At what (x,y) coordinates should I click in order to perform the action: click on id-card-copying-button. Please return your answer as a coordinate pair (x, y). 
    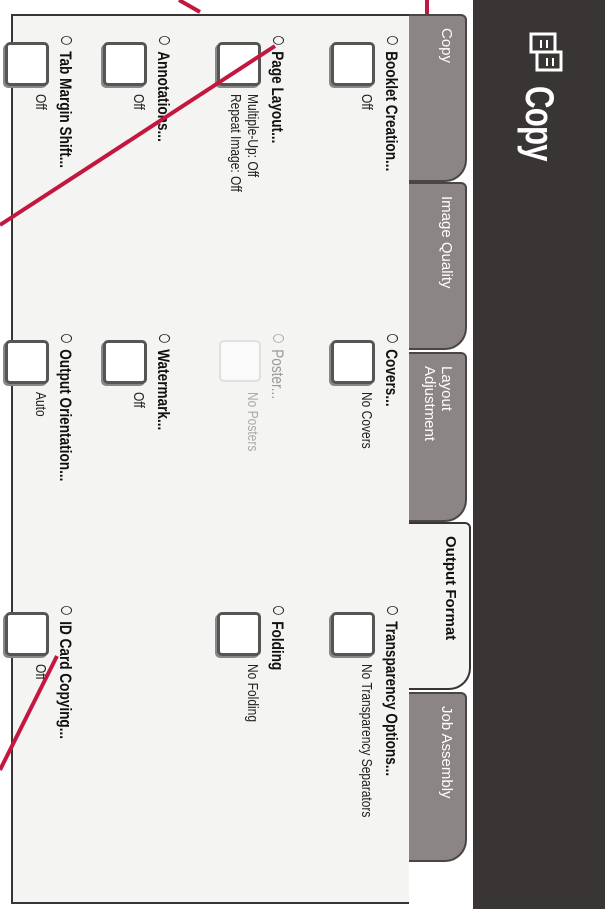
    Looking at the image, I should click on (27, 634).